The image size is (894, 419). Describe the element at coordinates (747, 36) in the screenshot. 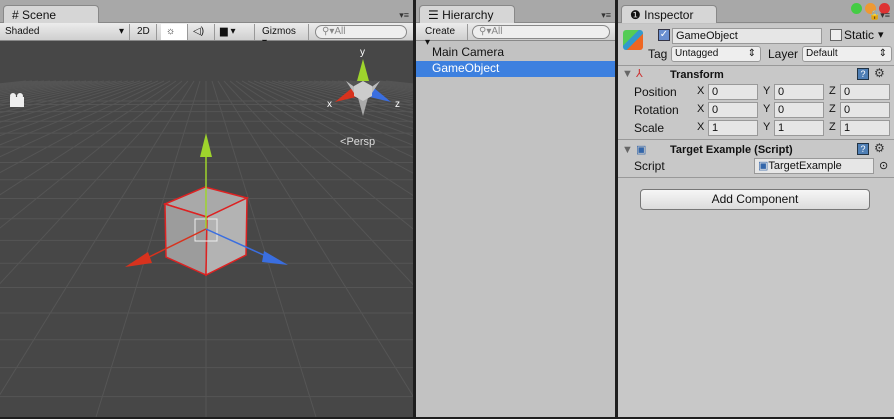

I see `object-name-input: GameObject` at that location.